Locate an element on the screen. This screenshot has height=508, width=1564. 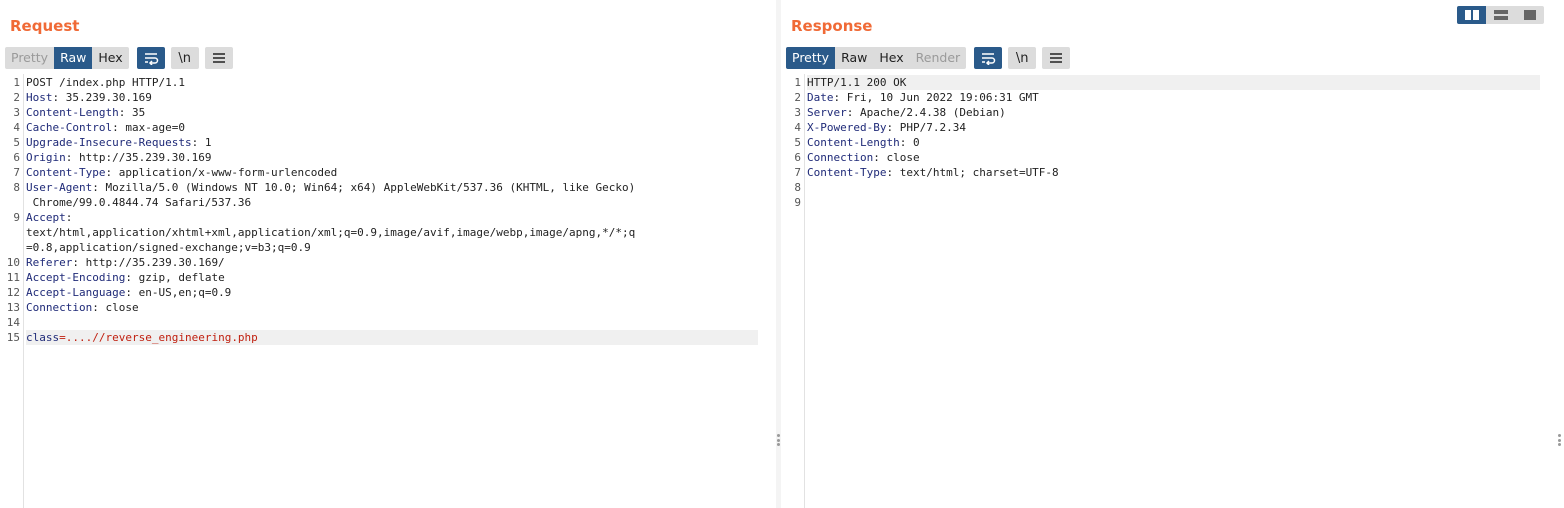
code-line: 6 Origin: http://35.239.30.169 is located at coordinates (385, 157).